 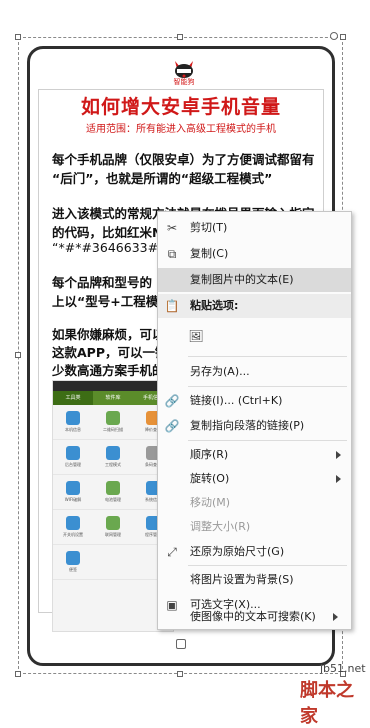 I want to click on wifi-icon, so click(x=73, y=488).